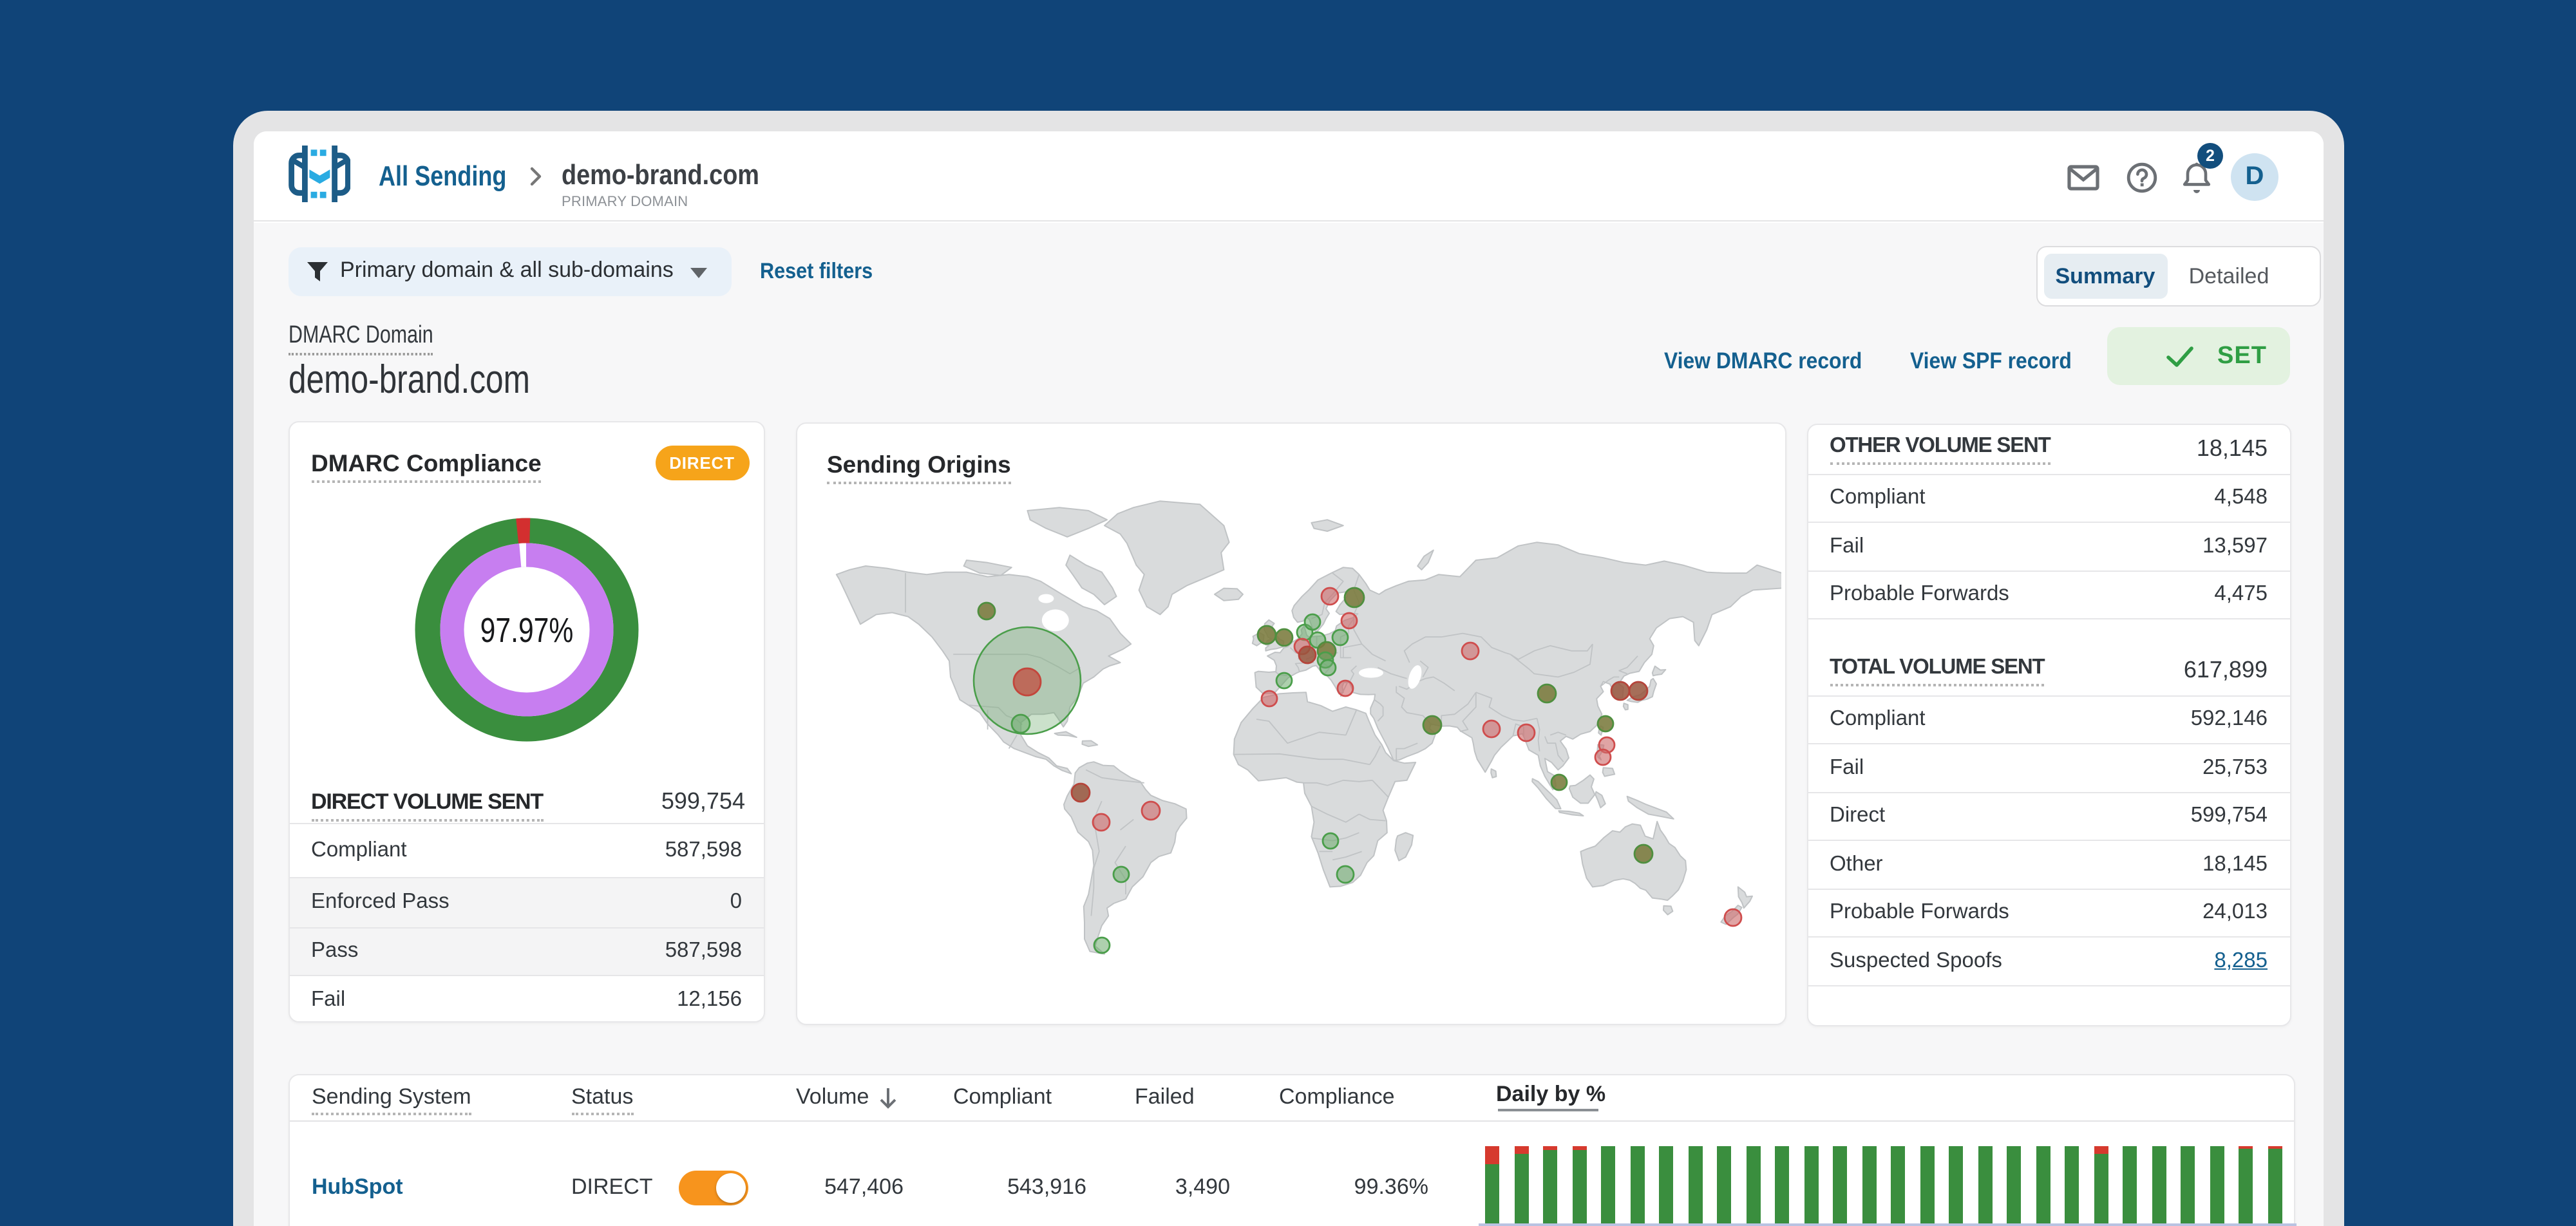 Image resolution: width=2576 pixels, height=1226 pixels. What do you see at coordinates (527, 630) in the screenshot?
I see `svg-text: 97.97%` at bounding box center [527, 630].